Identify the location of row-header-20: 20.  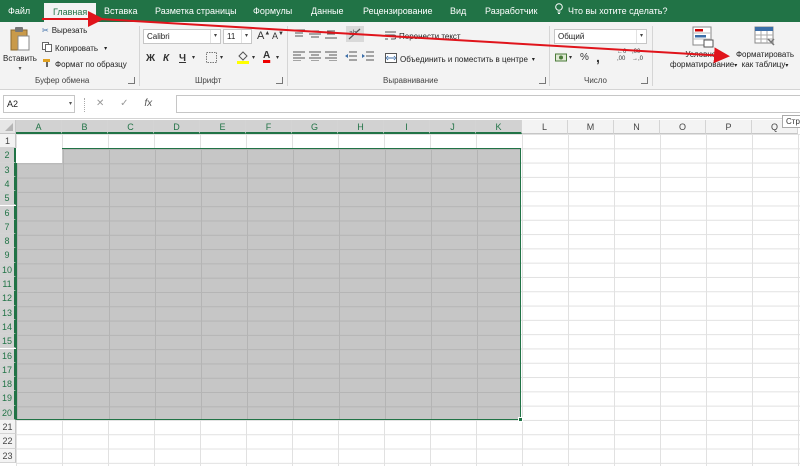
(8, 412).